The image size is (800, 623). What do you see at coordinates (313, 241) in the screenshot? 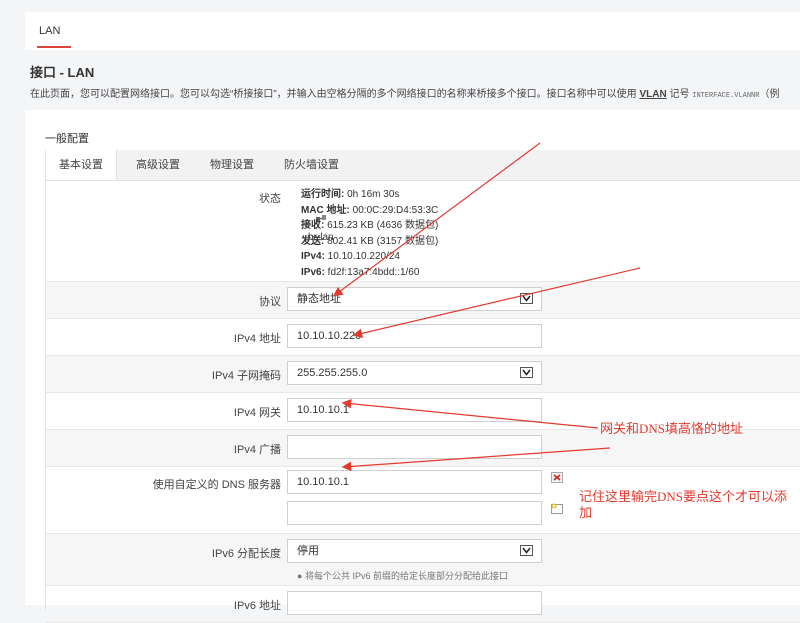
I see `status-key: 发送:` at bounding box center [313, 241].